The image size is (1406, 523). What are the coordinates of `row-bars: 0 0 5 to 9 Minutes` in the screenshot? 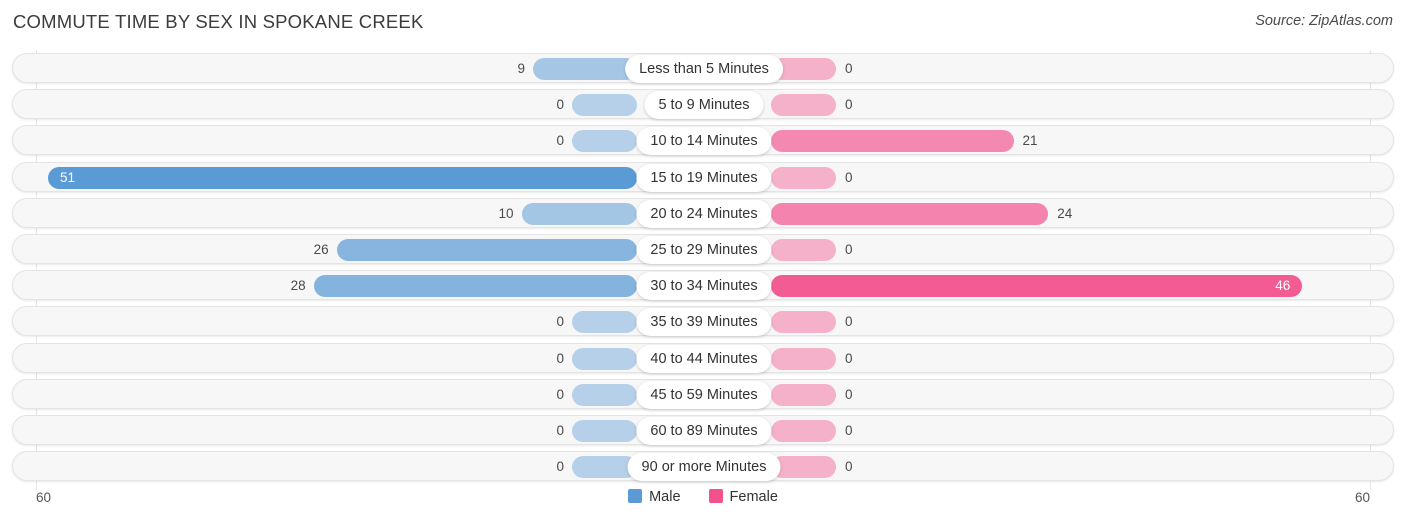 It's located at (703, 105).